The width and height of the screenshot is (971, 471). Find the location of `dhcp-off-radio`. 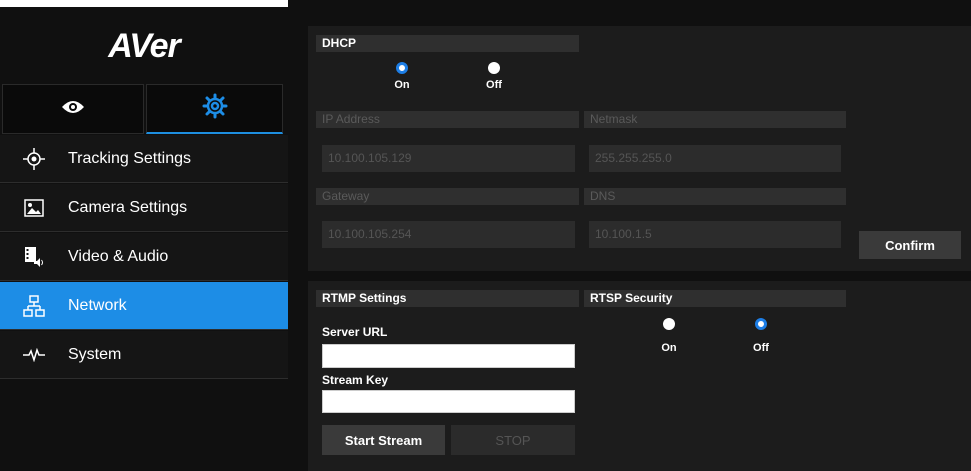

dhcp-off-radio is located at coordinates (494, 68).